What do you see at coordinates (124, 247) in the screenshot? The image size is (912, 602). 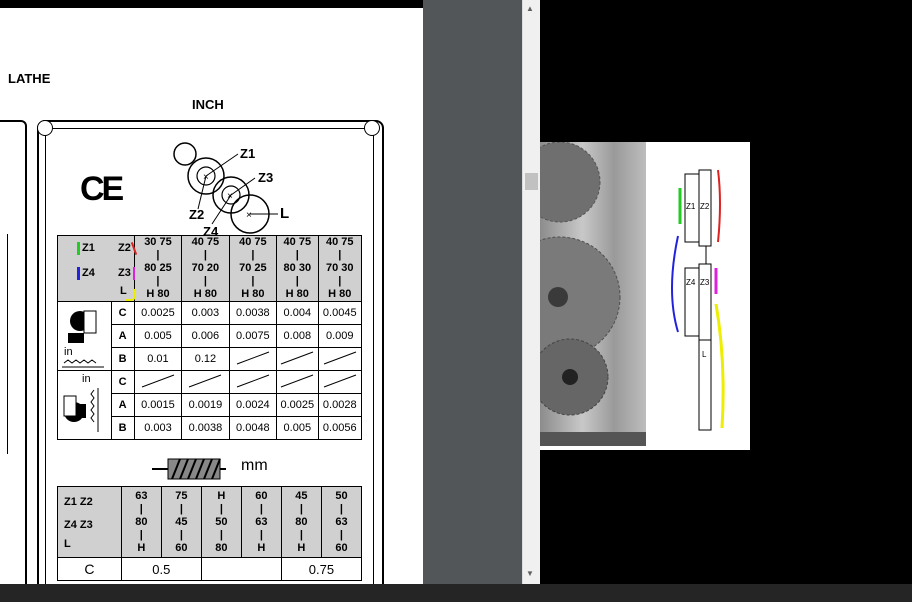 I see `inch-header-z2: Z2` at bounding box center [124, 247].